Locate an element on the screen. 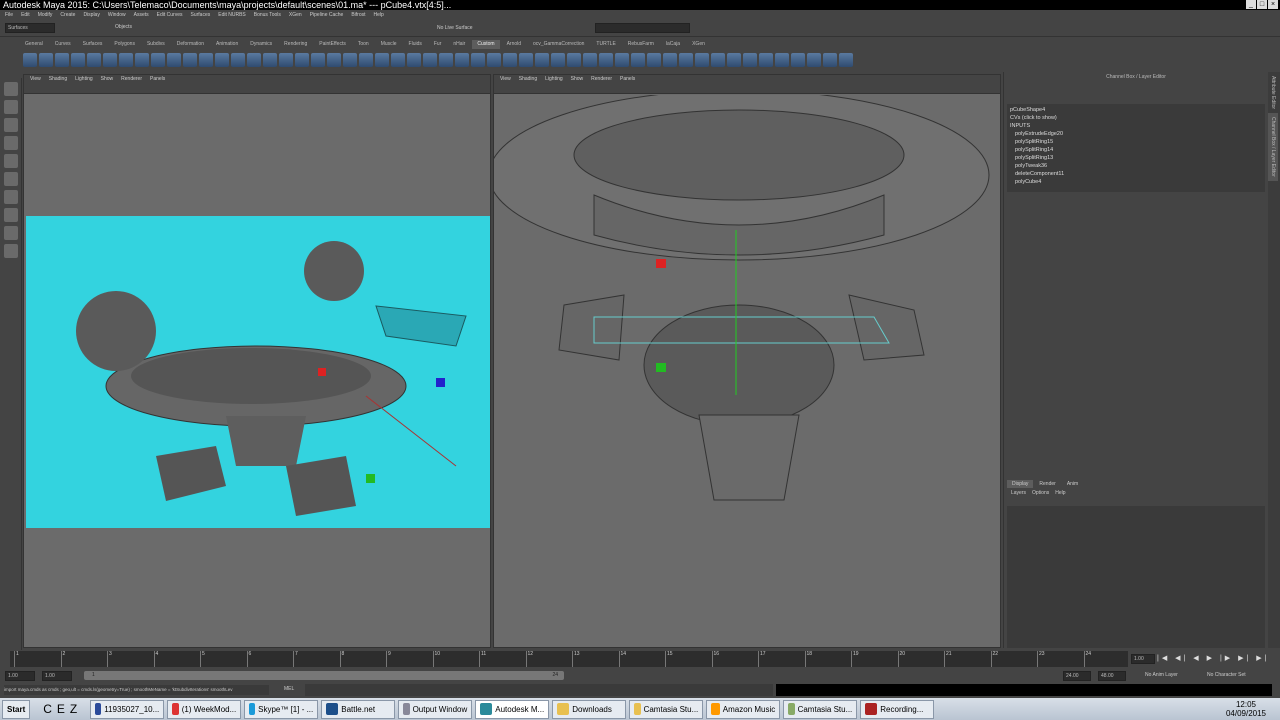 The height and width of the screenshot is (720, 1280). channel-item: CVs (click to show) is located at coordinates (1136, 118).